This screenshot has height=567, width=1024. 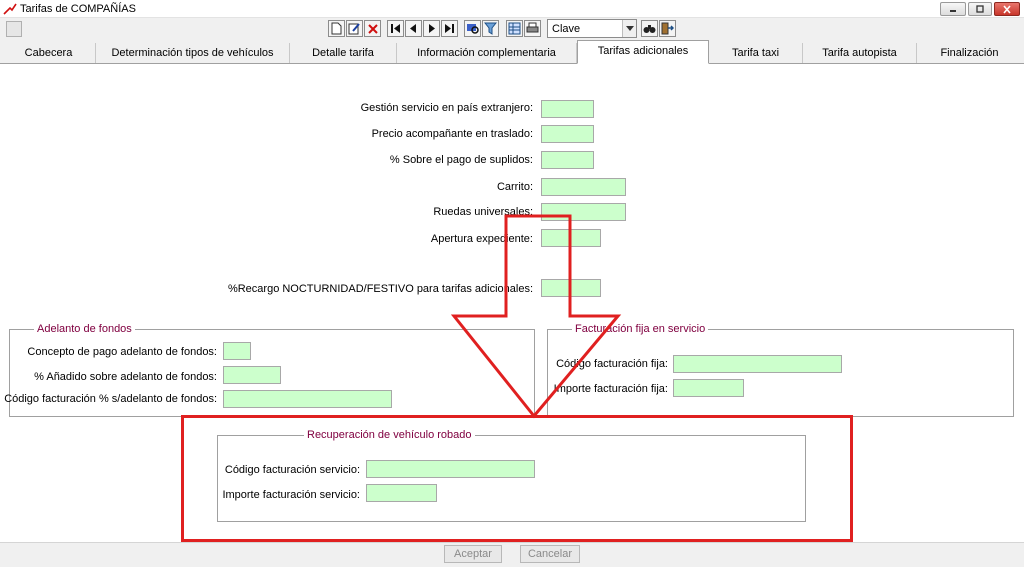 I want to click on last-icon, so click(x=449, y=28).